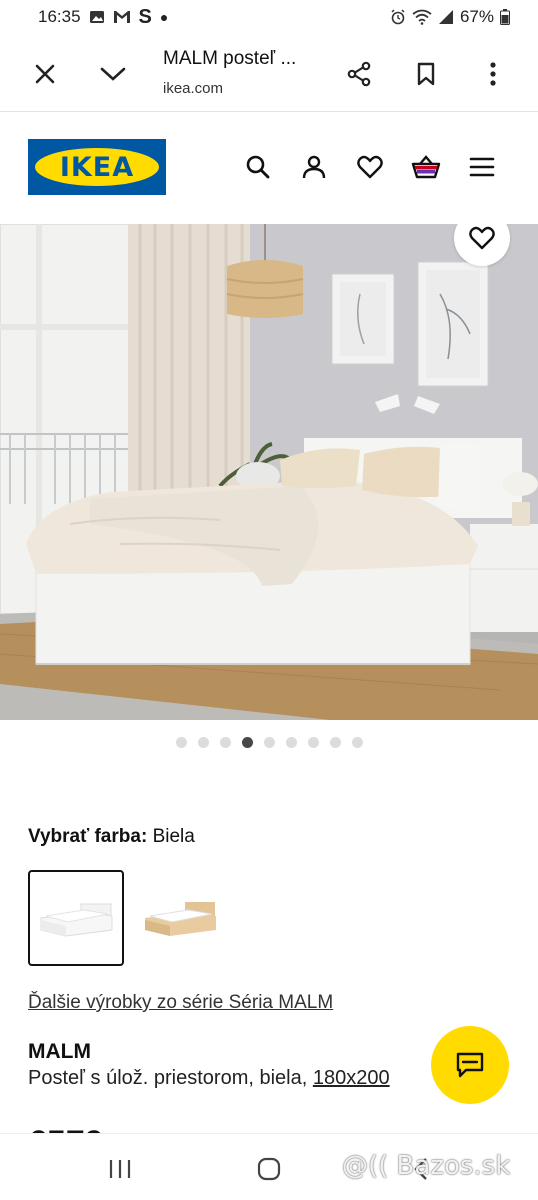 This screenshot has width=538, height=1200. Describe the element at coordinates (446, 17) in the screenshot. I see `signal-icon` at that location.